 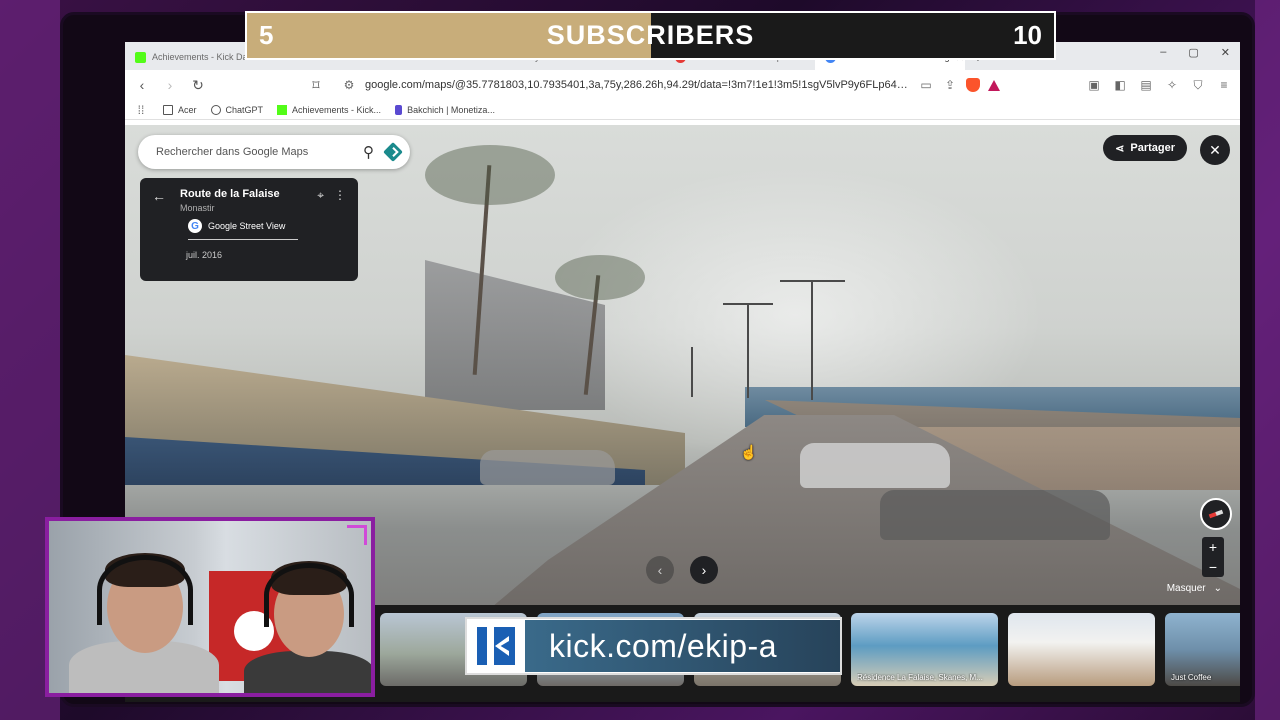 I want to click on subscriber-goal-bar: 5 SUBSCRIBERS 10, so click(x=650, y=35).